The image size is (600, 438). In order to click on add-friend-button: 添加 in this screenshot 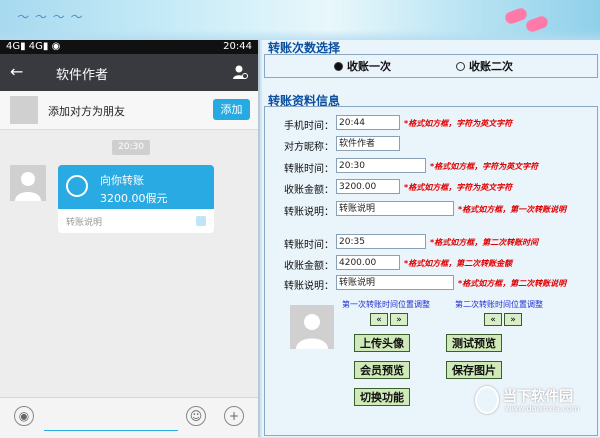, I will do `click(231, 109)`.